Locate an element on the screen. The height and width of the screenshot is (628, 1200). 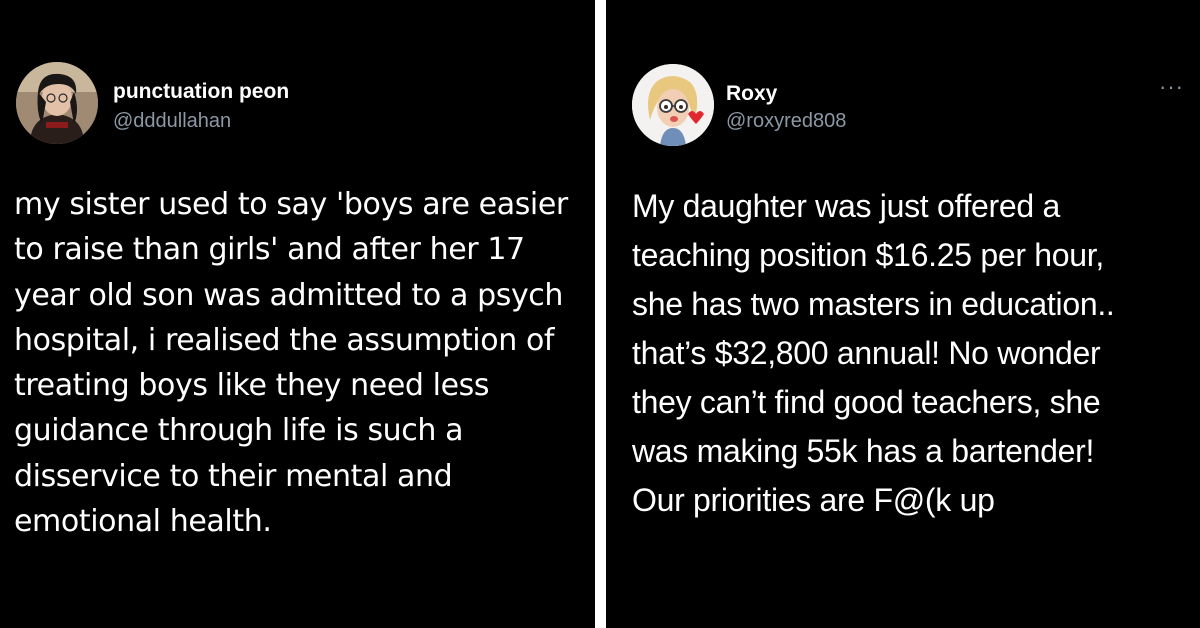
avatar-memoji is located at coordinates (673, 105).